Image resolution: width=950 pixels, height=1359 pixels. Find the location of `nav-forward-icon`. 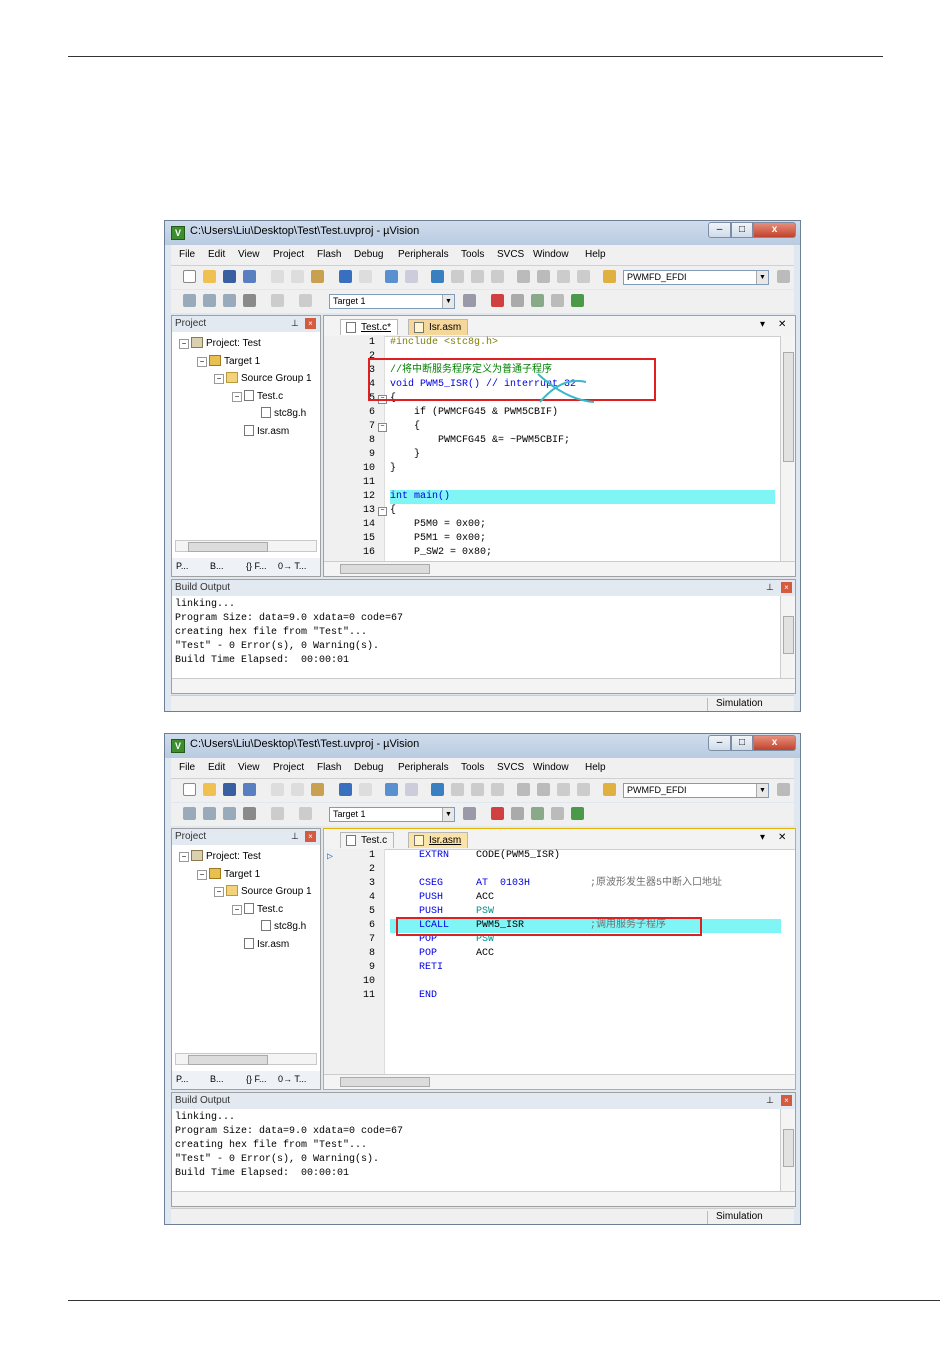

nav-forward-icon is located at coordinates (411, 789).